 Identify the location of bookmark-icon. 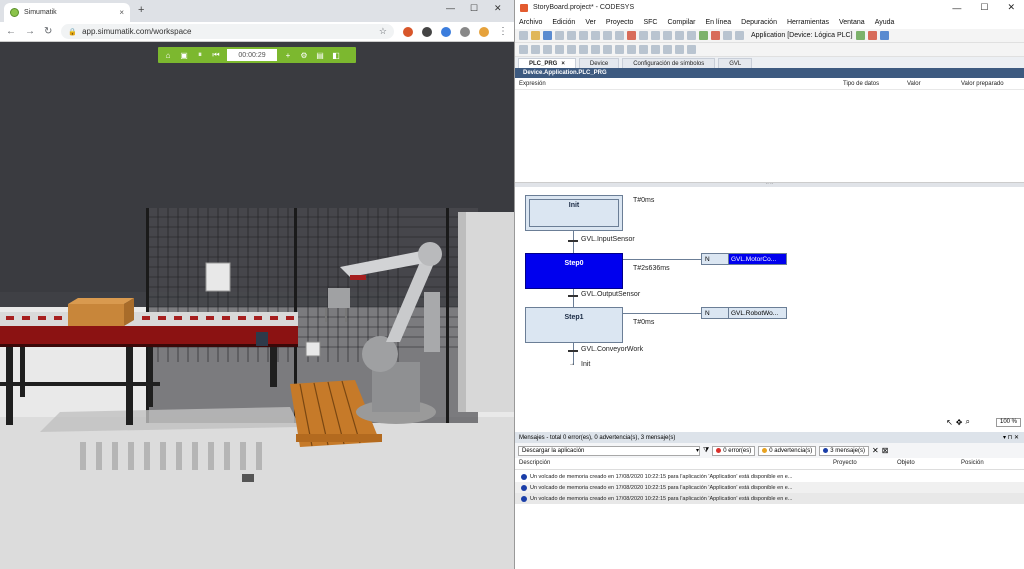
(667, 35).